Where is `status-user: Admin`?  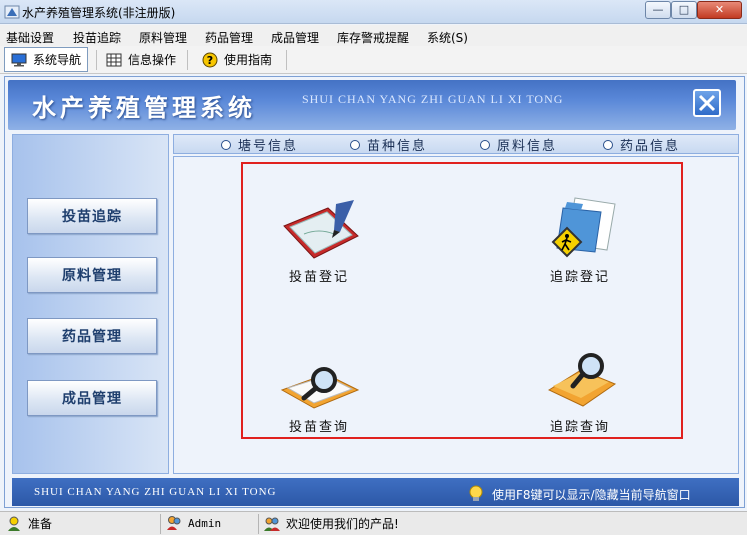 status-user: Admin is located at coordinates (193, 523).